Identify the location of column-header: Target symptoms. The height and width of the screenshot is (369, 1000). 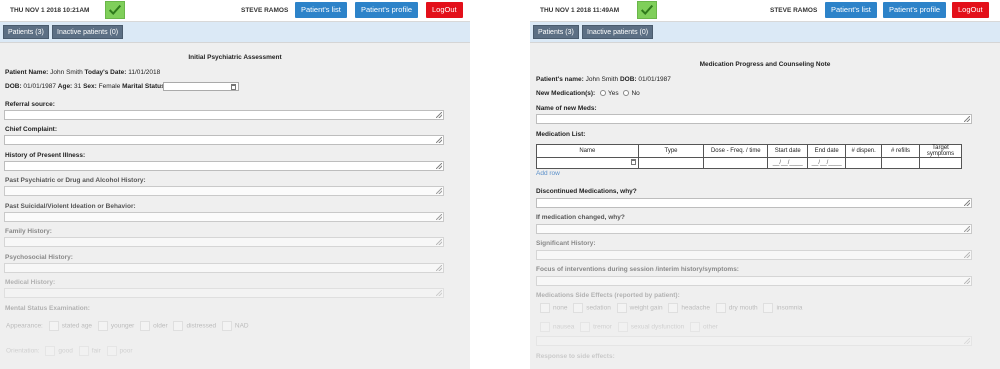
(940, 151).